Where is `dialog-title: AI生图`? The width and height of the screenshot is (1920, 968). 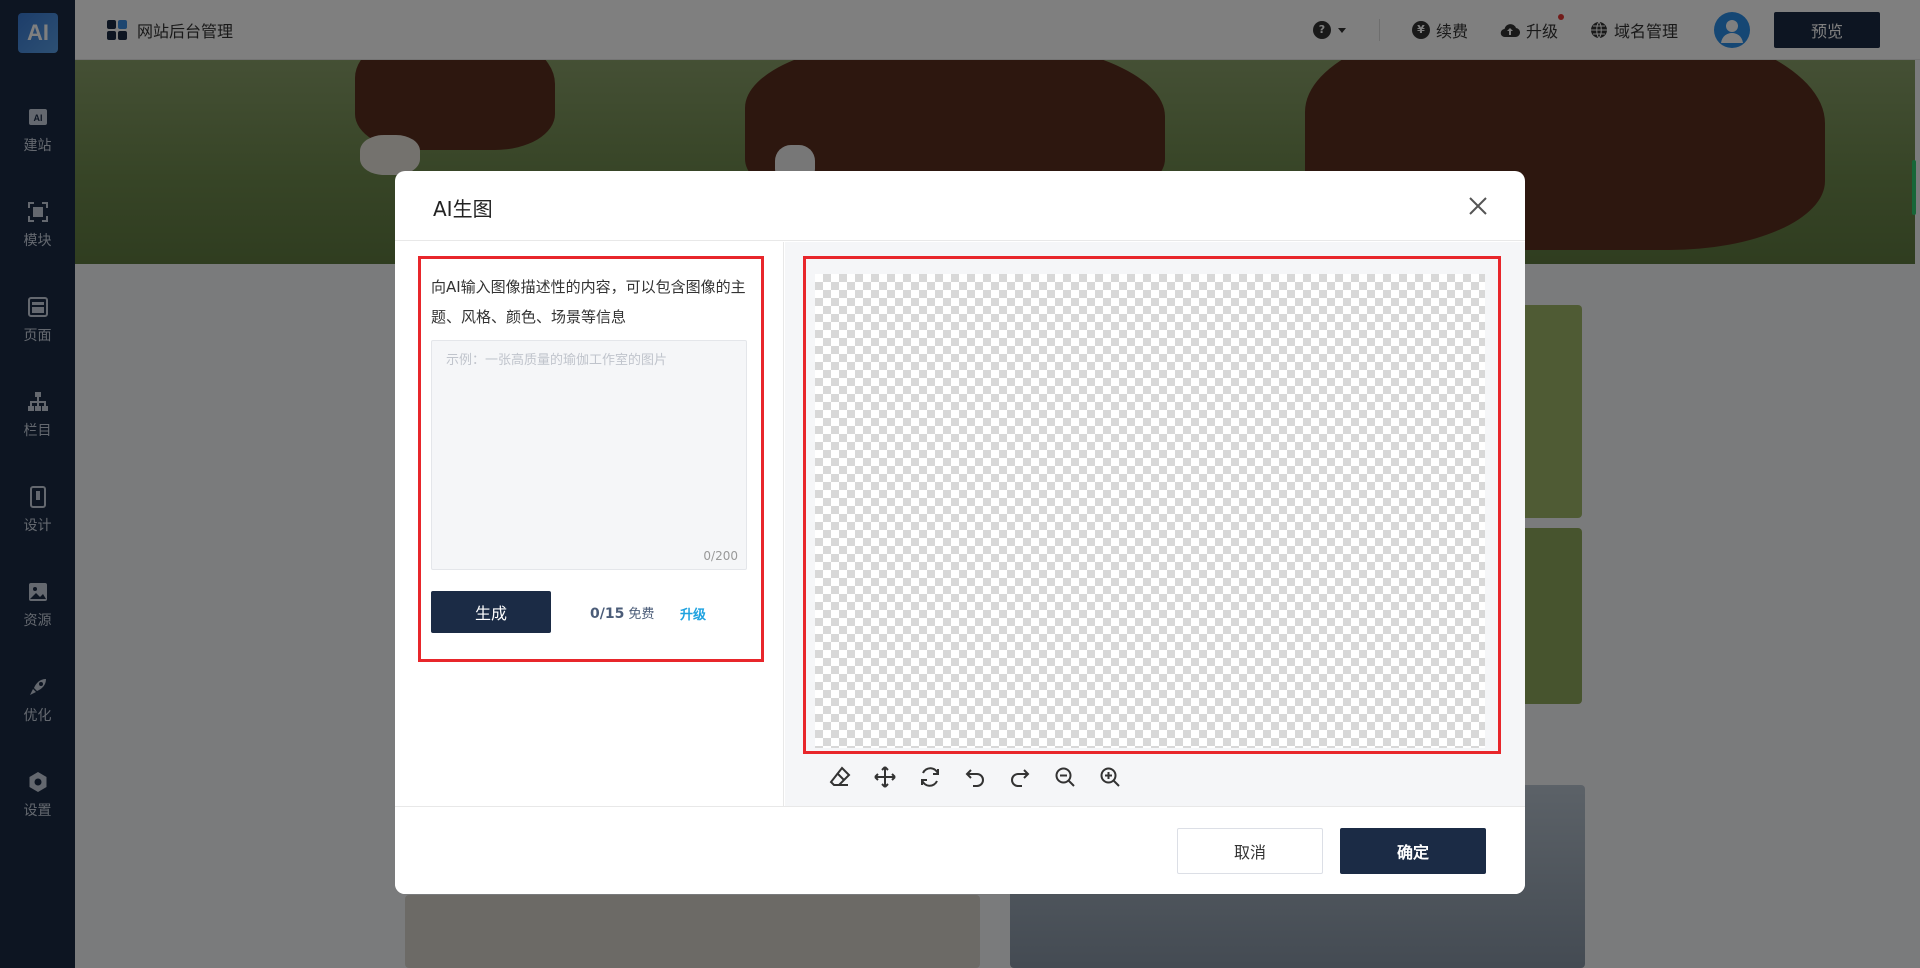
dialog-title: AI生图 is located at coordinates (463, 209).